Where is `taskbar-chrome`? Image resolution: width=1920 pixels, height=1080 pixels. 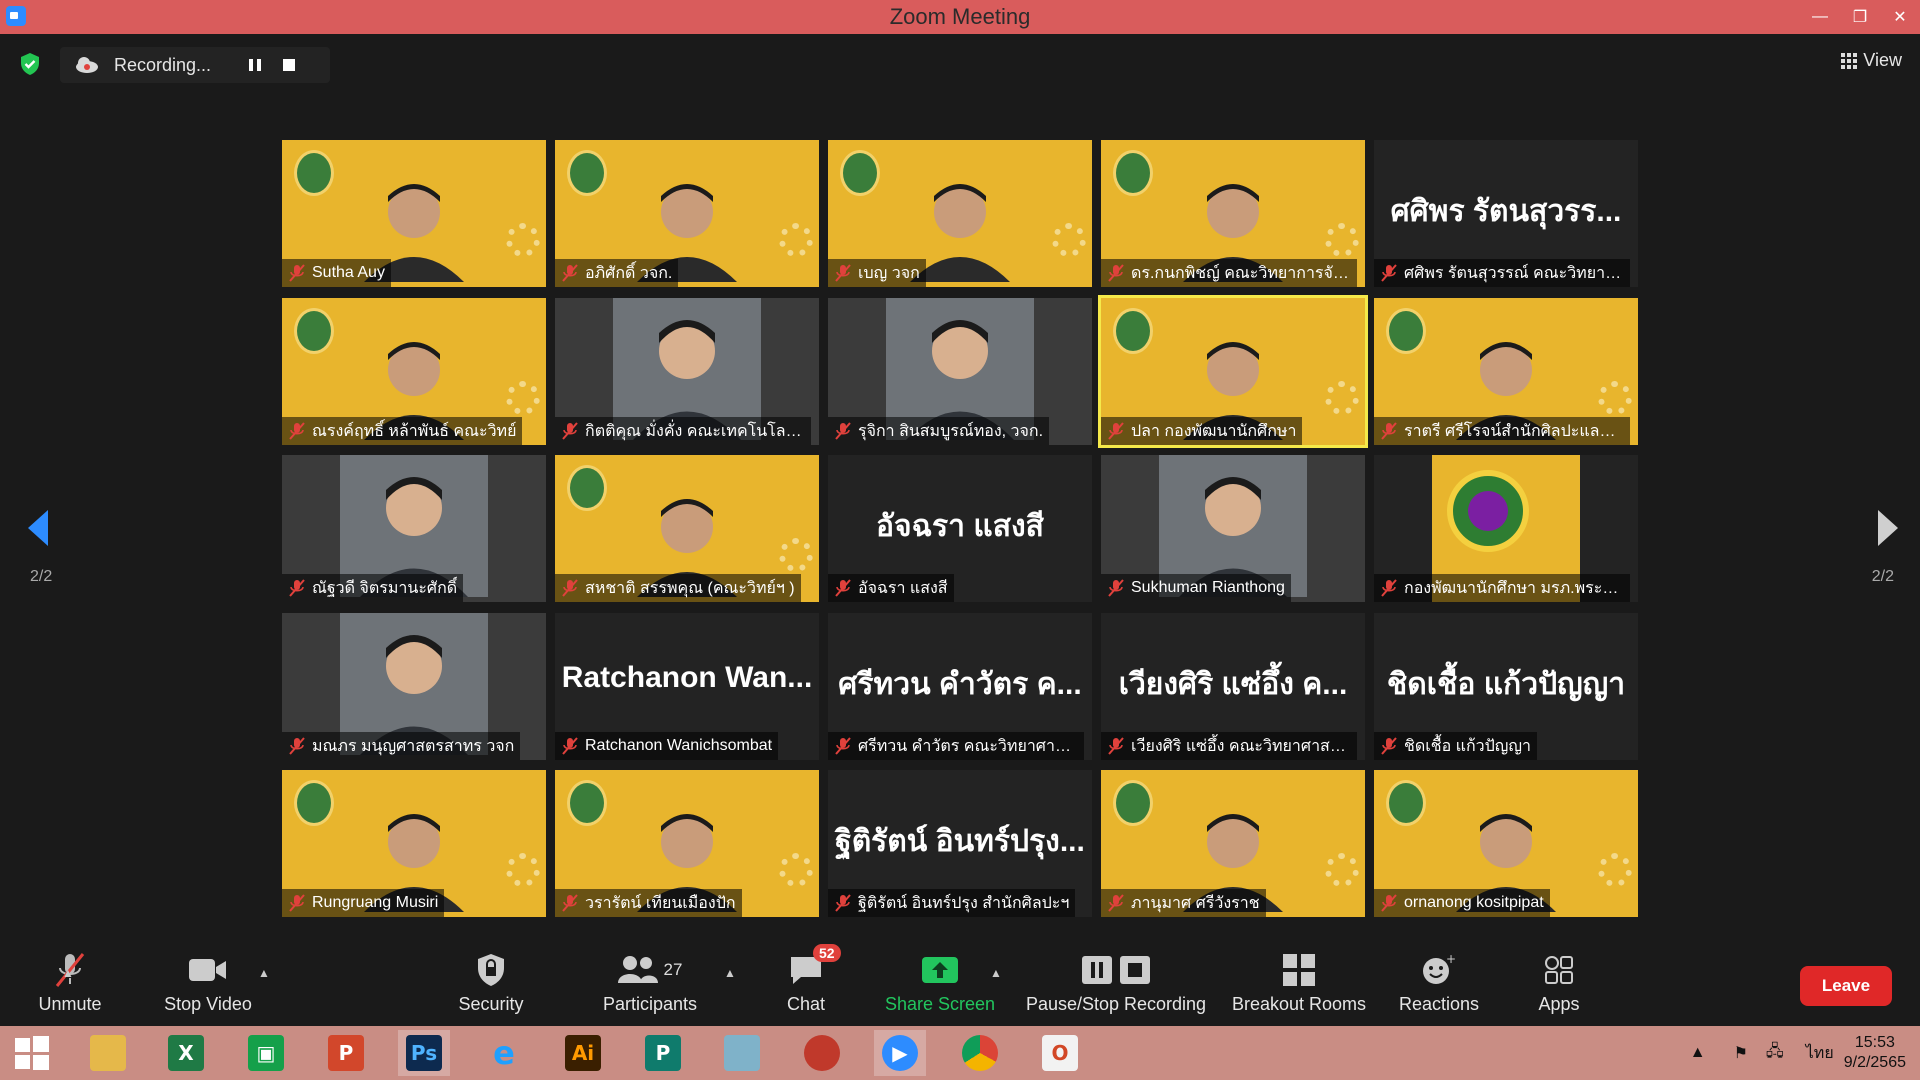 taskbar-chrome is located at coordinates (980, 1053).